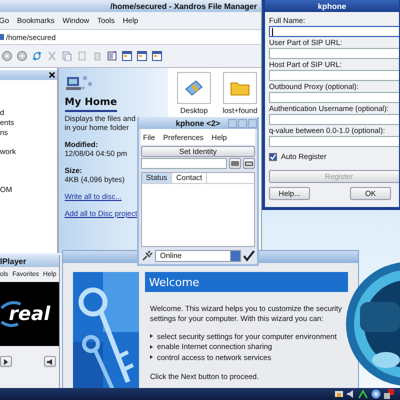 The image size is (400, 400). I want to click on page-heading: Welcome, so click(246, 282).